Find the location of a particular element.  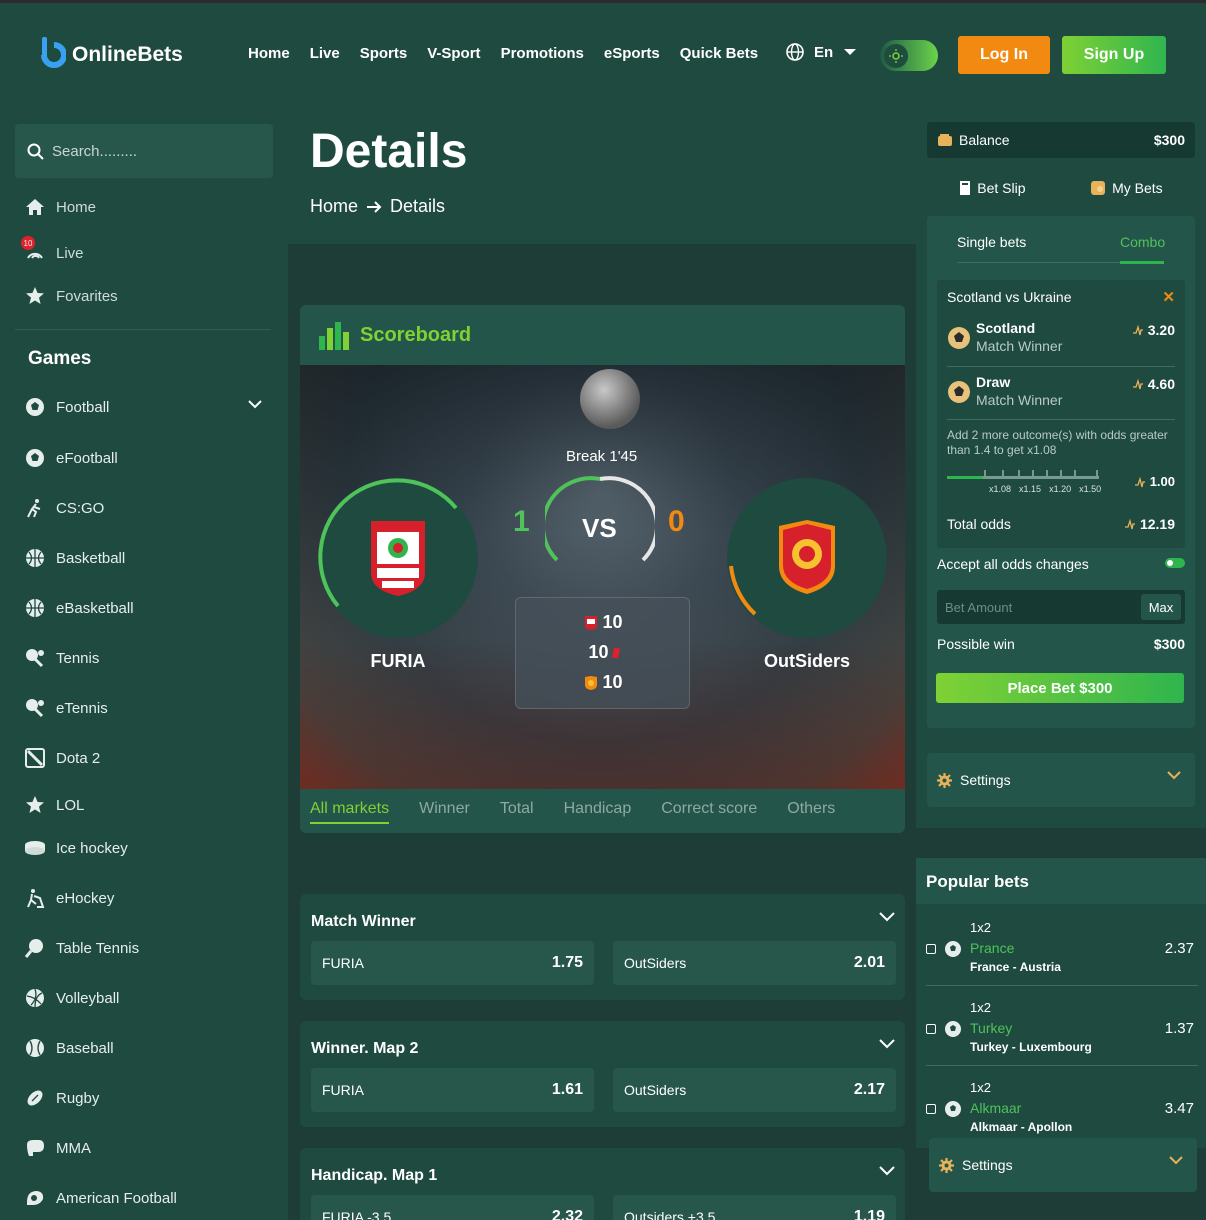

nav-promotions: Promotions is located at coordinates (542, 53).